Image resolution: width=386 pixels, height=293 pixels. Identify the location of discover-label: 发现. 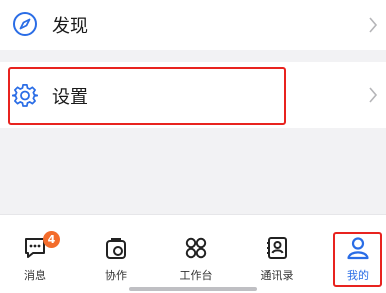
(70, 26).